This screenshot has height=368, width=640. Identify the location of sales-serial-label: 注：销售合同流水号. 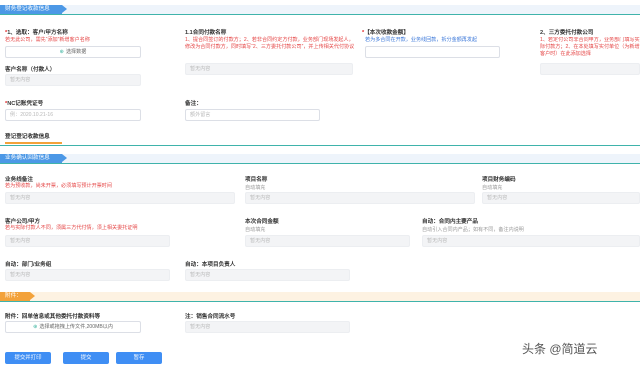
(210, 317).